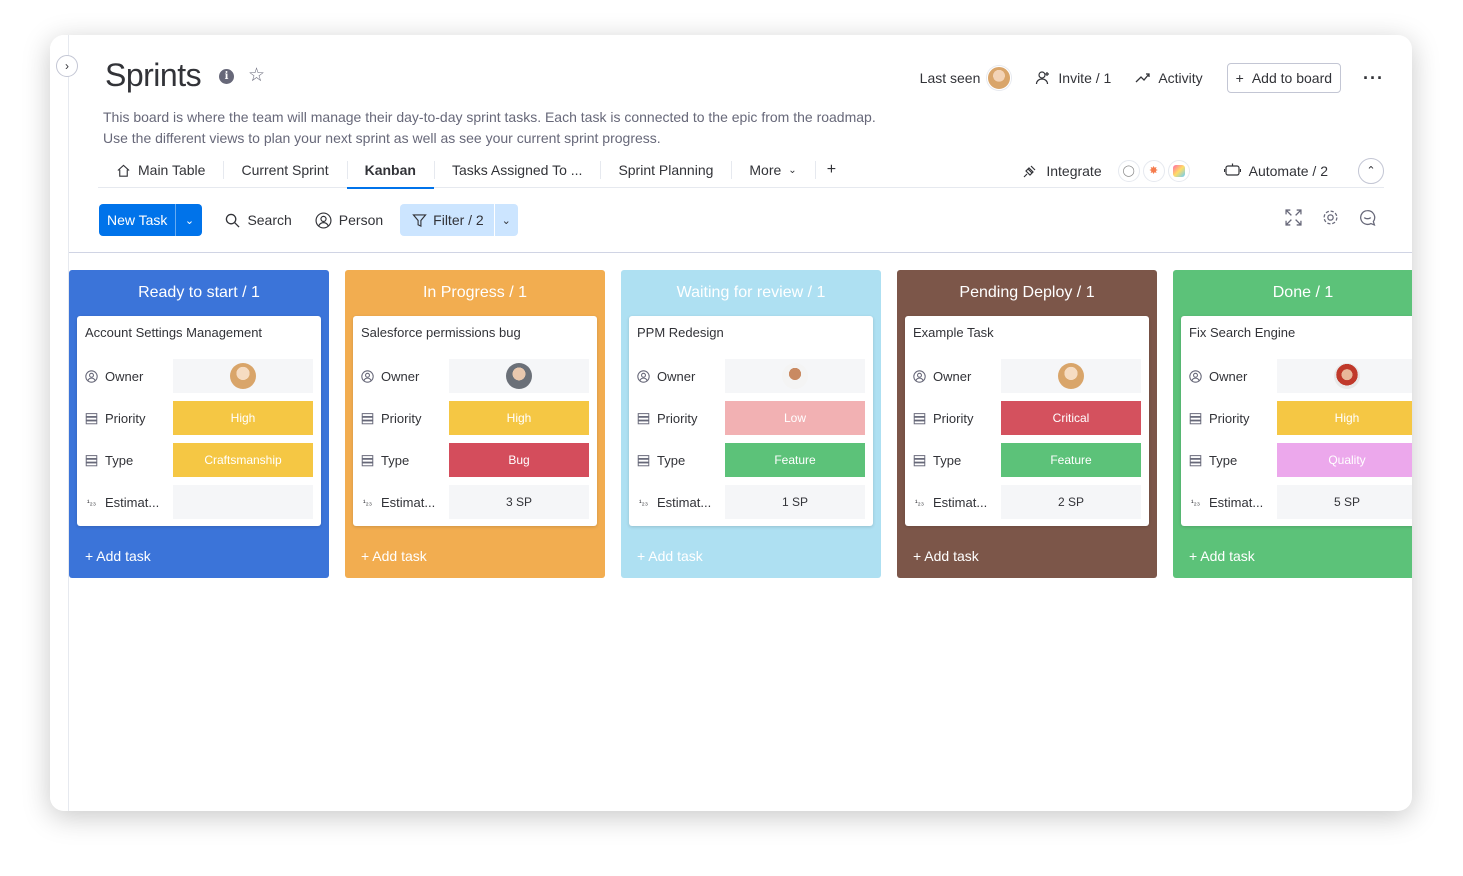 This screenshot has width=1463, height=876. What do you see at coordinates (284, 170) in the screenshot?
I see `tab-current-sprint: Current Sprint` at bounding box center [284, 170].